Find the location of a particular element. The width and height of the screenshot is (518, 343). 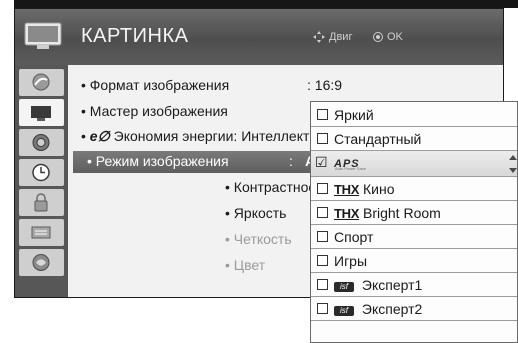

dropdown-option-expert1: isf Эксперт1 is located at coordinates (414, 285).